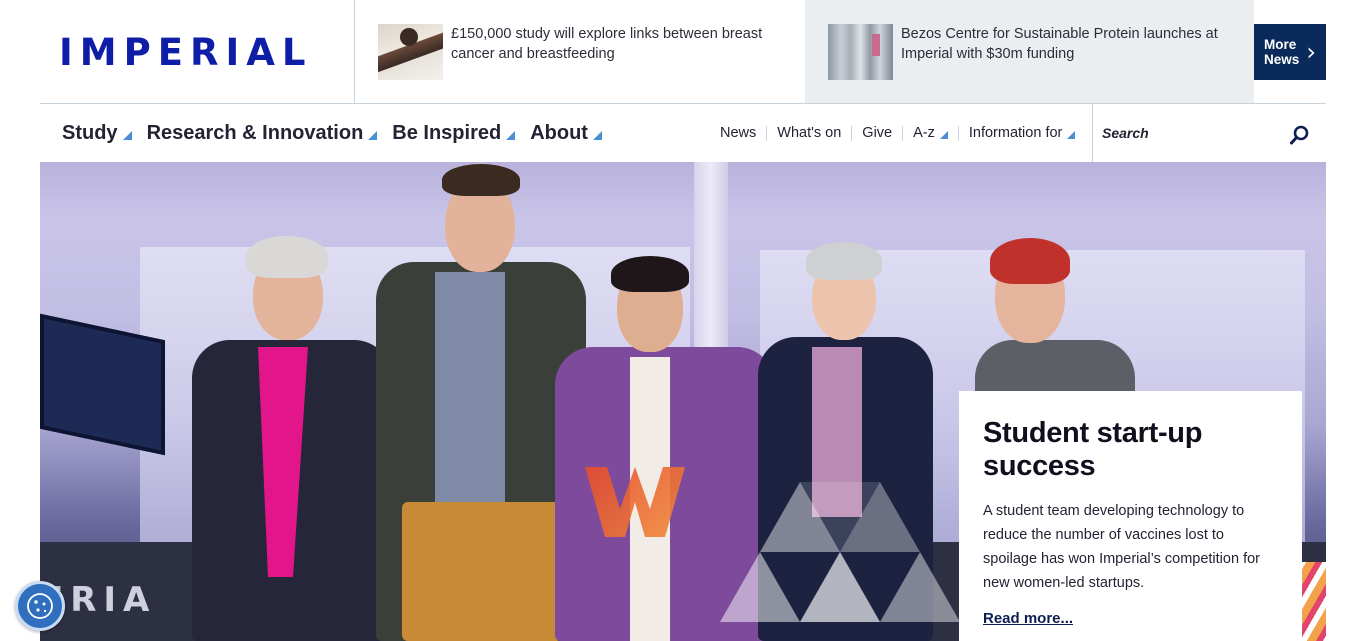 This screenshot has width=1366, height=641. I want to click on nav-item-be-inspired: Be Inspired, so click(454, 133).